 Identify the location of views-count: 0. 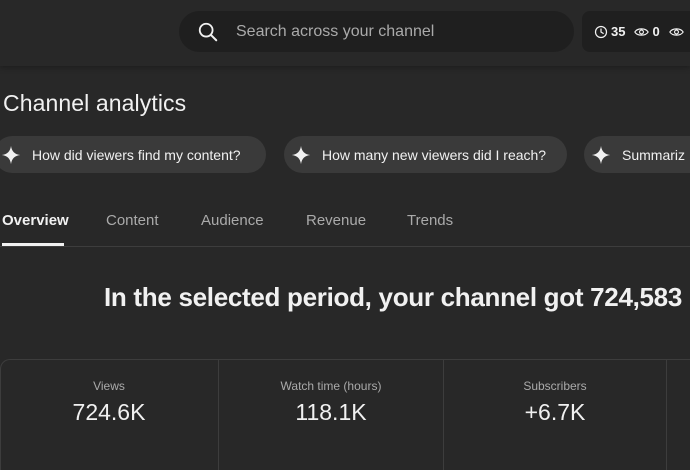
(656, 31).